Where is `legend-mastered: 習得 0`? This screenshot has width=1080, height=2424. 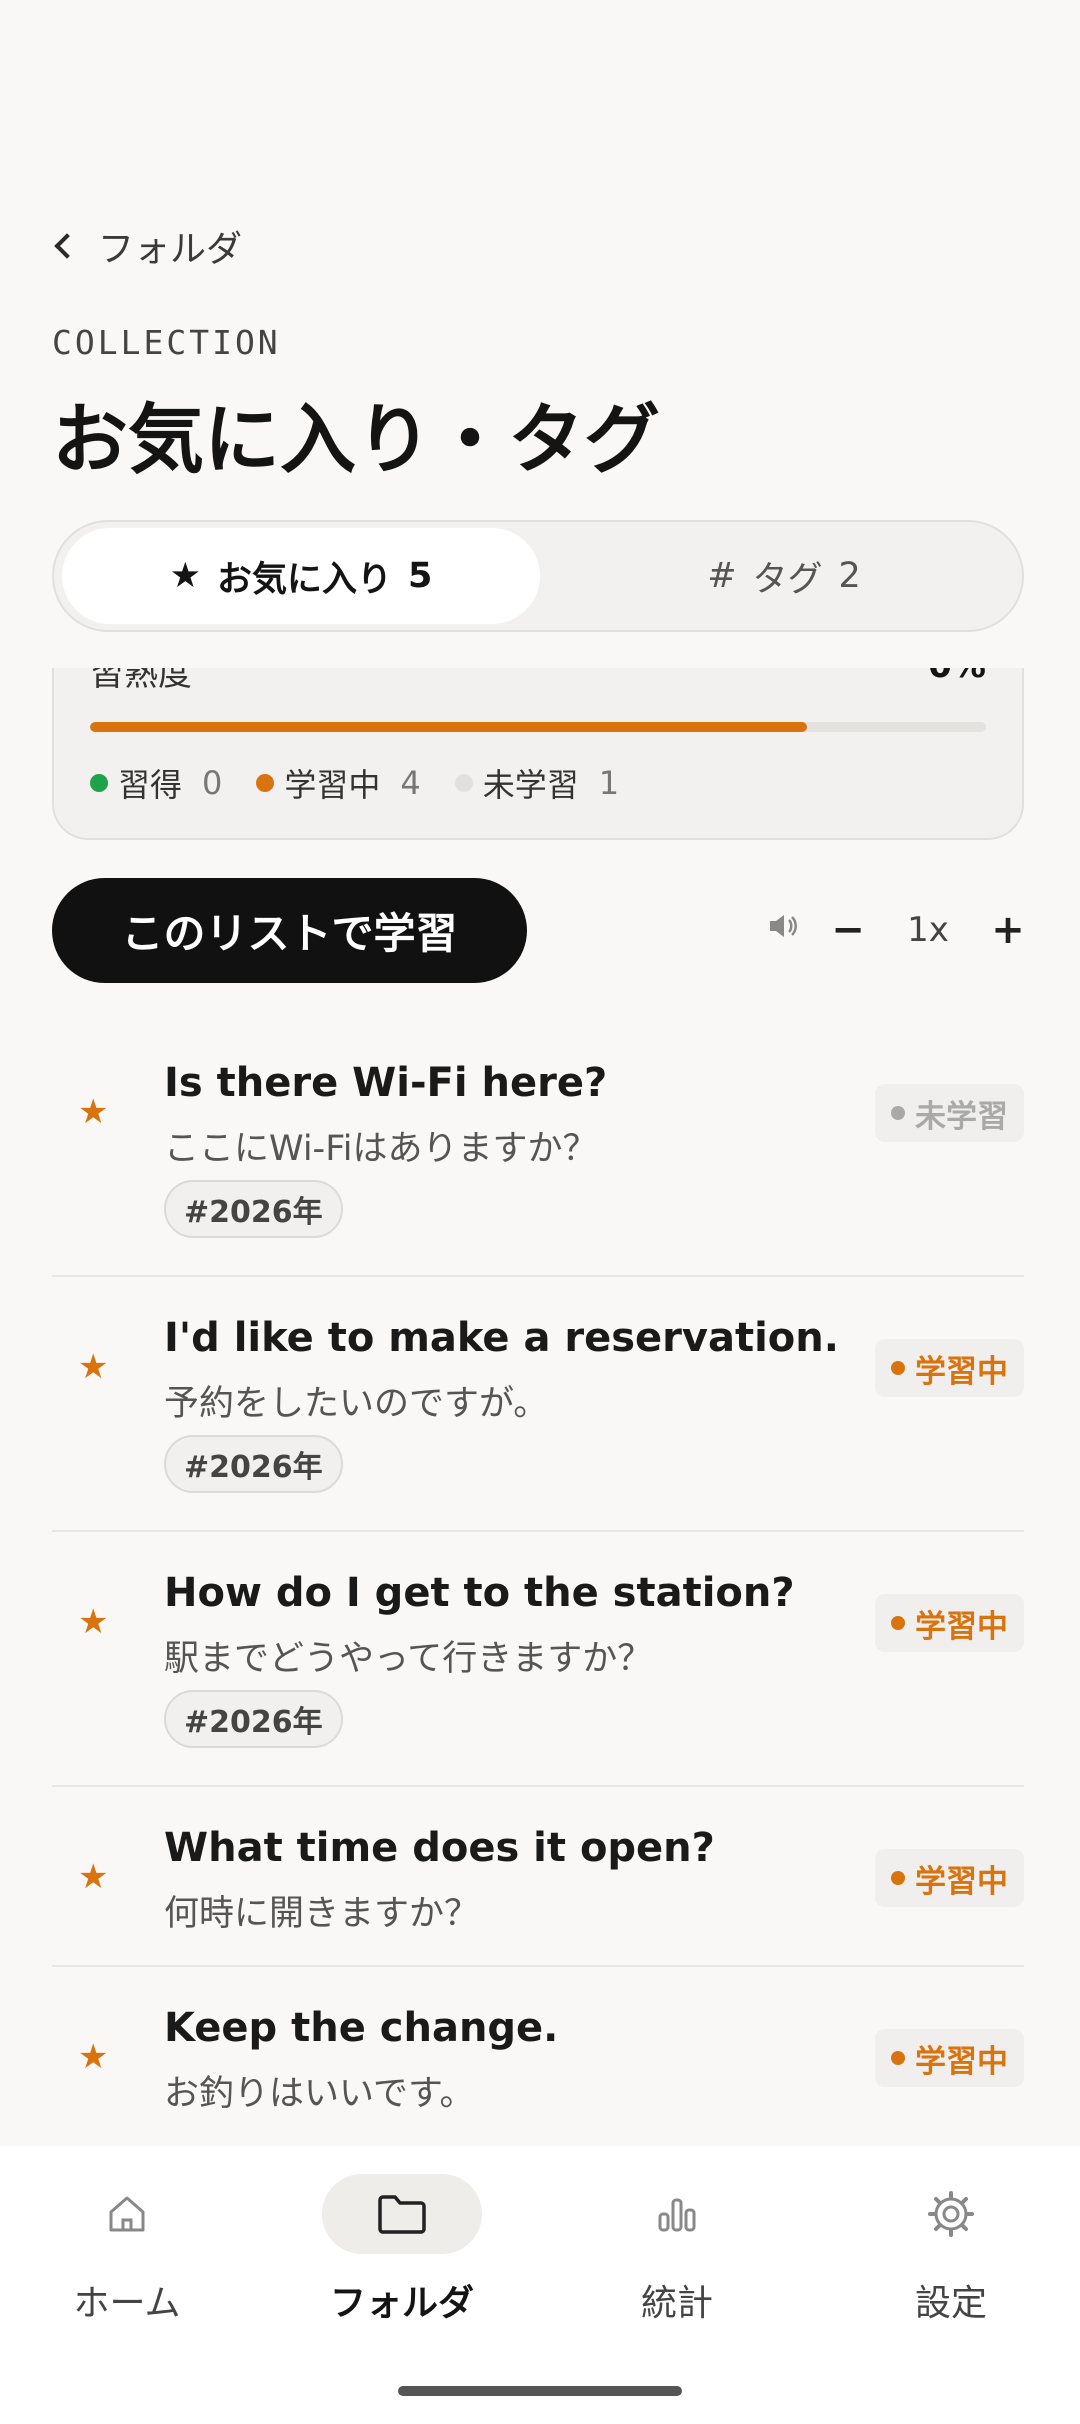
legend-mastered: 習得 0 is located at coordinates (156, 783).